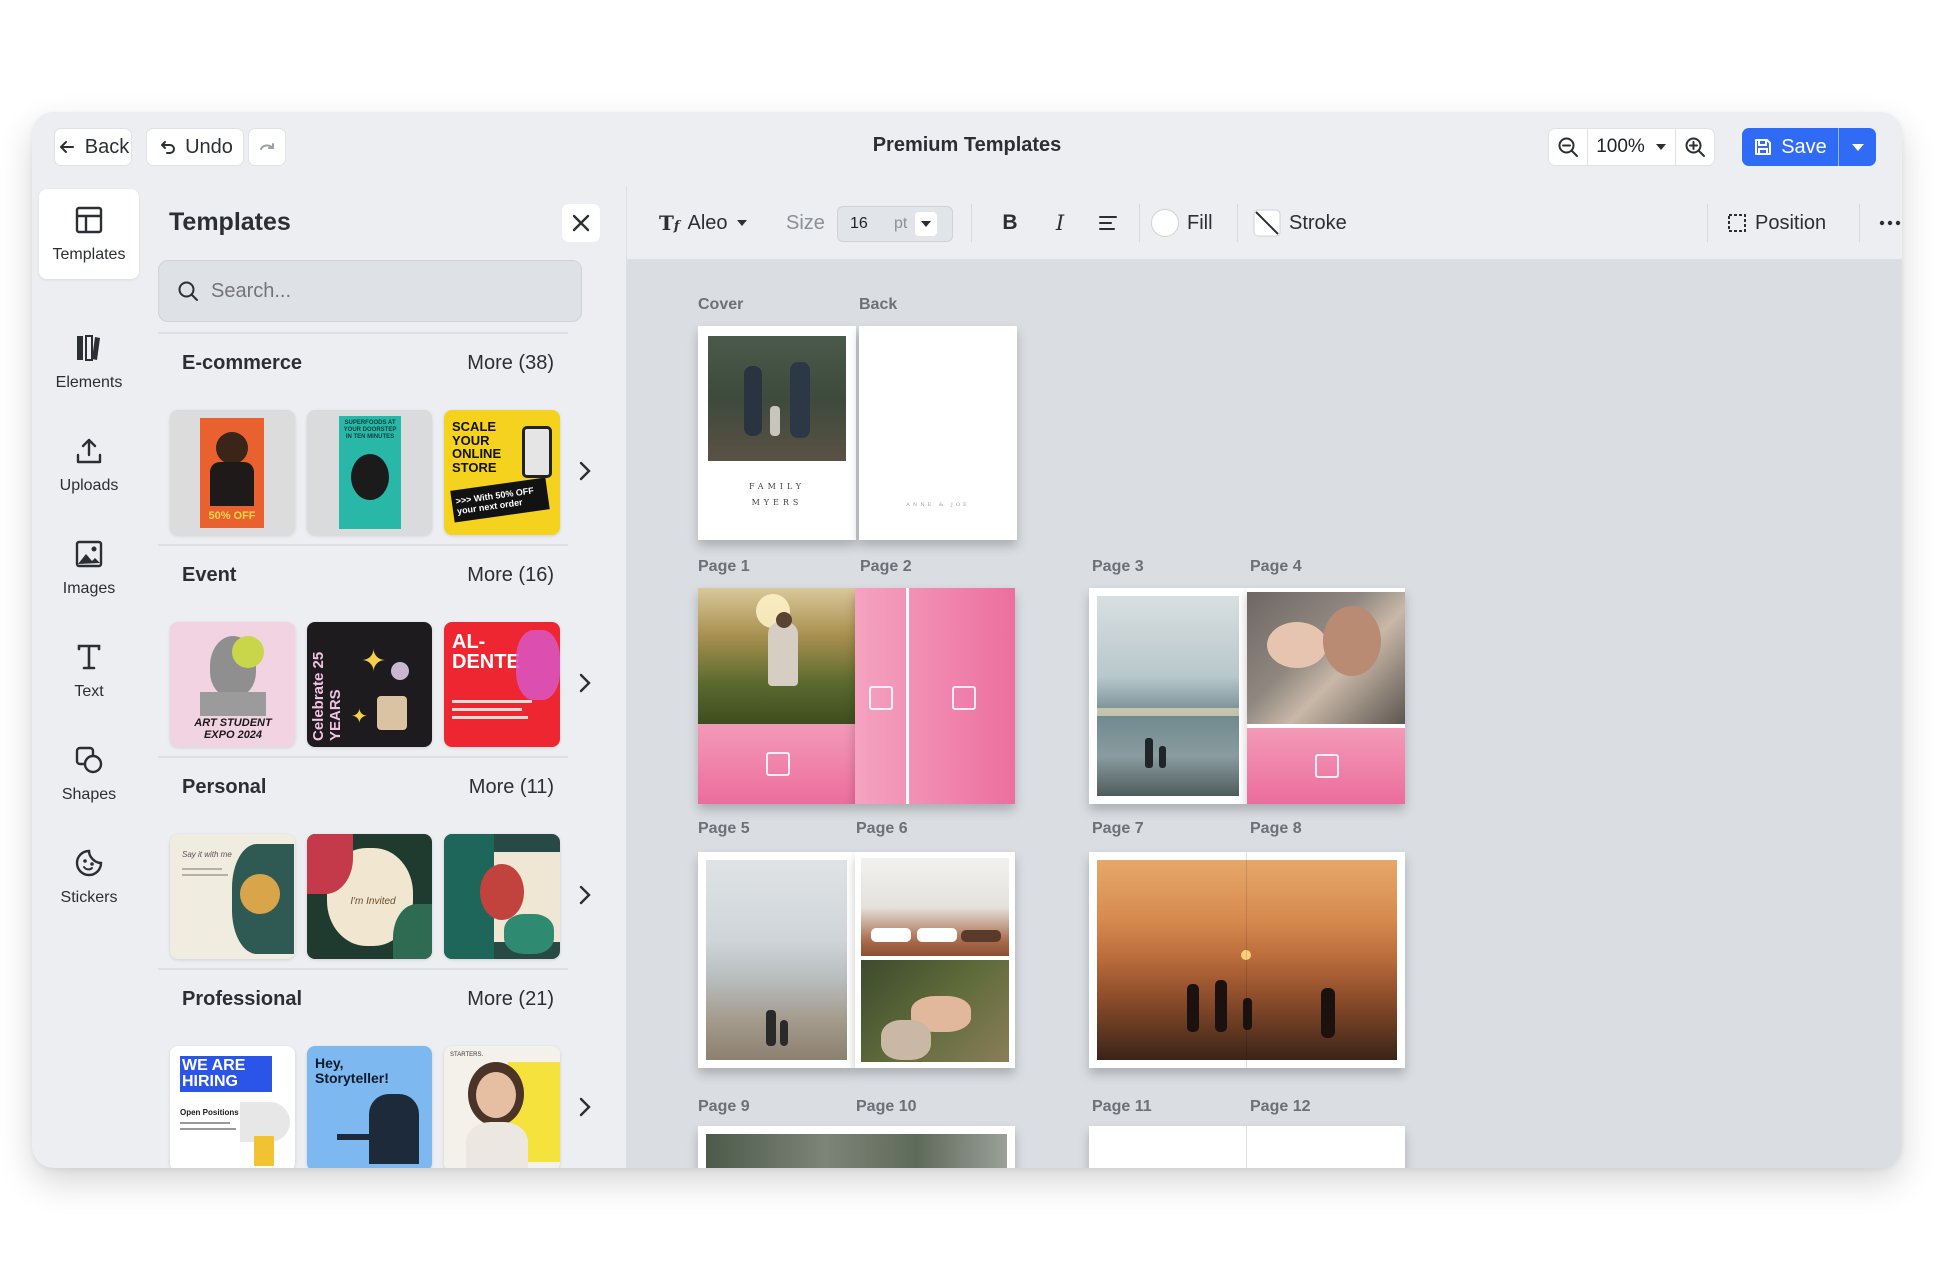 This screenshot has height=1280, width=1934. I want to click on stroke-button: Stroke, so click(1300, 223).